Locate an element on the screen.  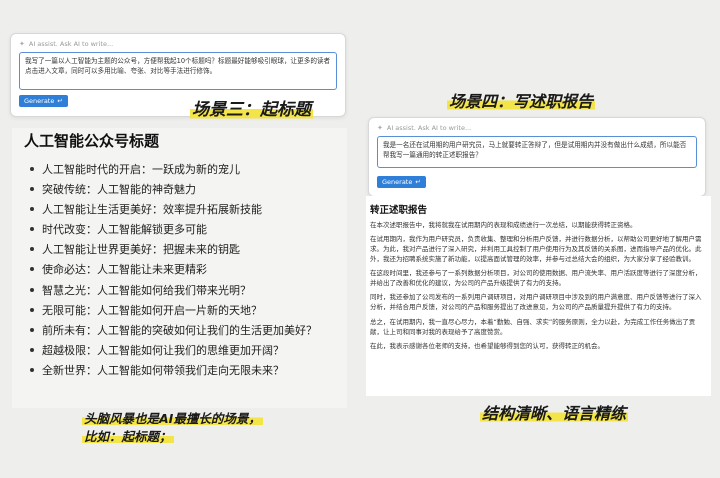
right-generate-label: Generate is located at coordinates (397, 182).